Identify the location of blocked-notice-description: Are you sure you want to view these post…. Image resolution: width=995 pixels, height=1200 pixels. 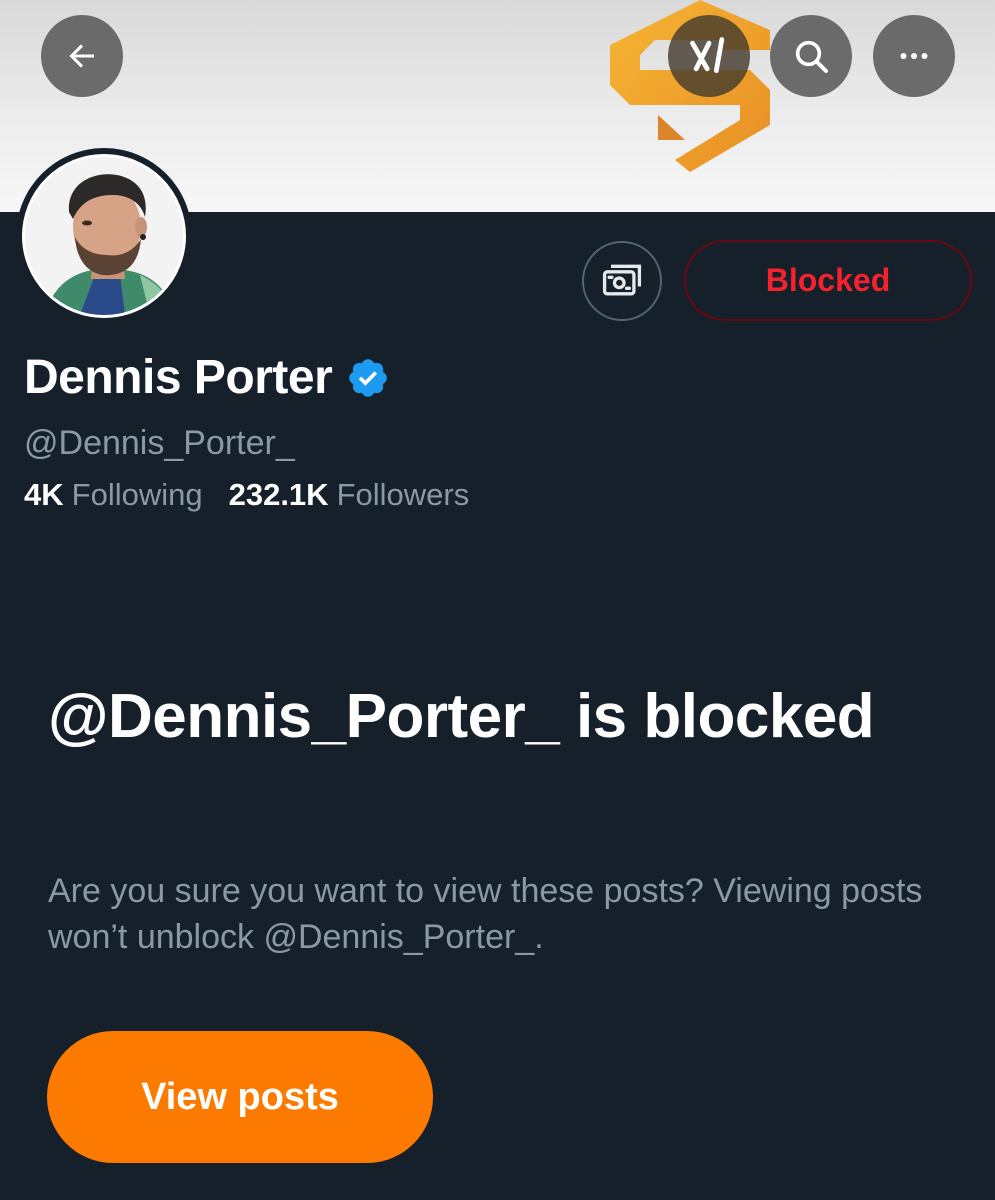
(485, 914).